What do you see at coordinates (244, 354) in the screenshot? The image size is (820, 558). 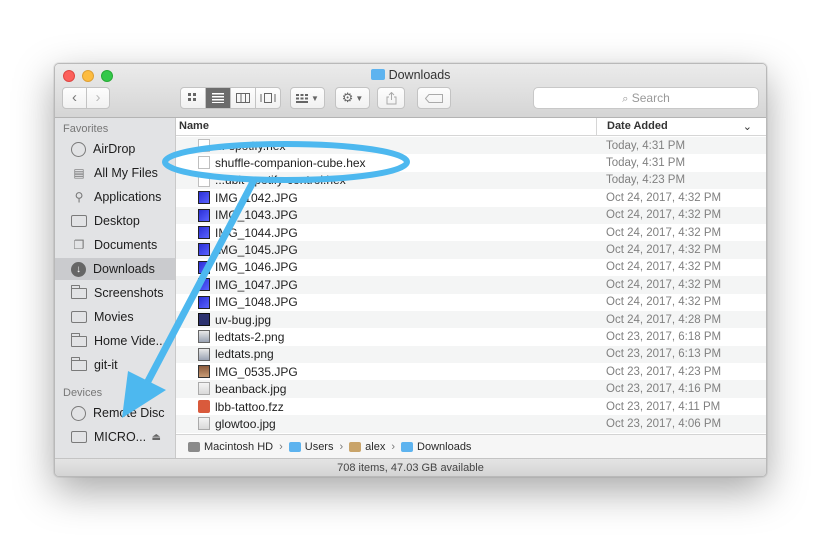 I see `file-name: ledtats.png` at bounding box center [244, 354].